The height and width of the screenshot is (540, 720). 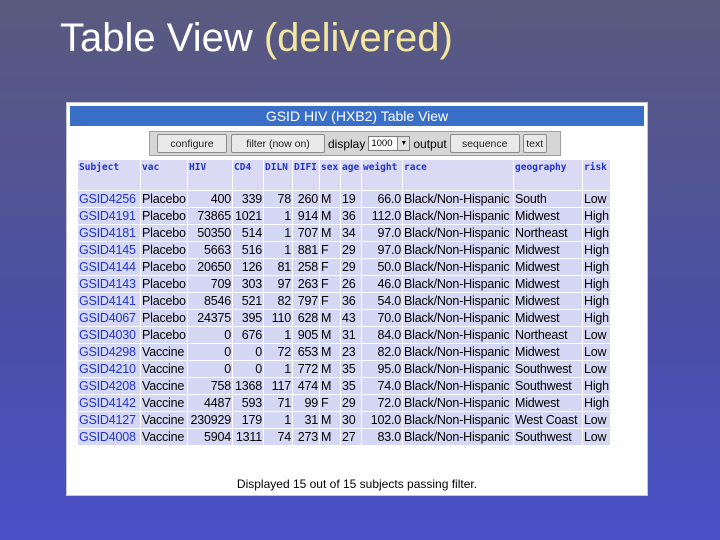 I want to click on column-header-geography: geography, so click(x=548, y=175).